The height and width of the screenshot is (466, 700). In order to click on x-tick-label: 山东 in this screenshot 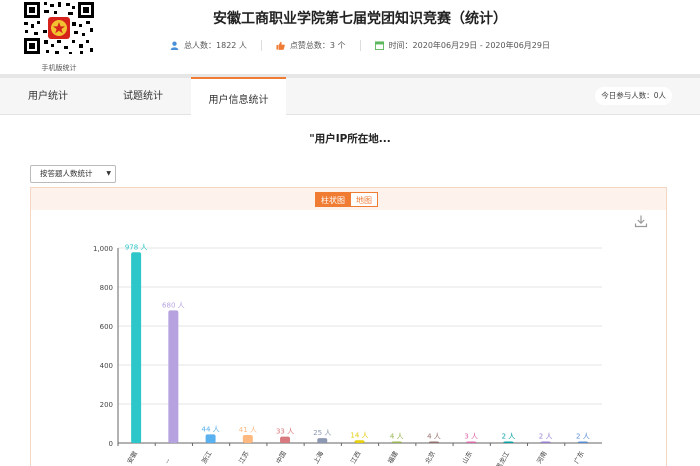, I will do `click(467, 457)`.